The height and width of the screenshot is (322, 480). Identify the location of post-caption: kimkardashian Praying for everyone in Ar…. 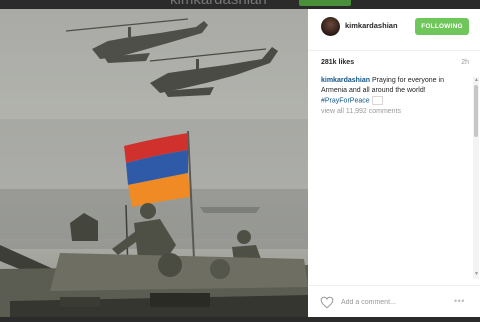
(395, 91).